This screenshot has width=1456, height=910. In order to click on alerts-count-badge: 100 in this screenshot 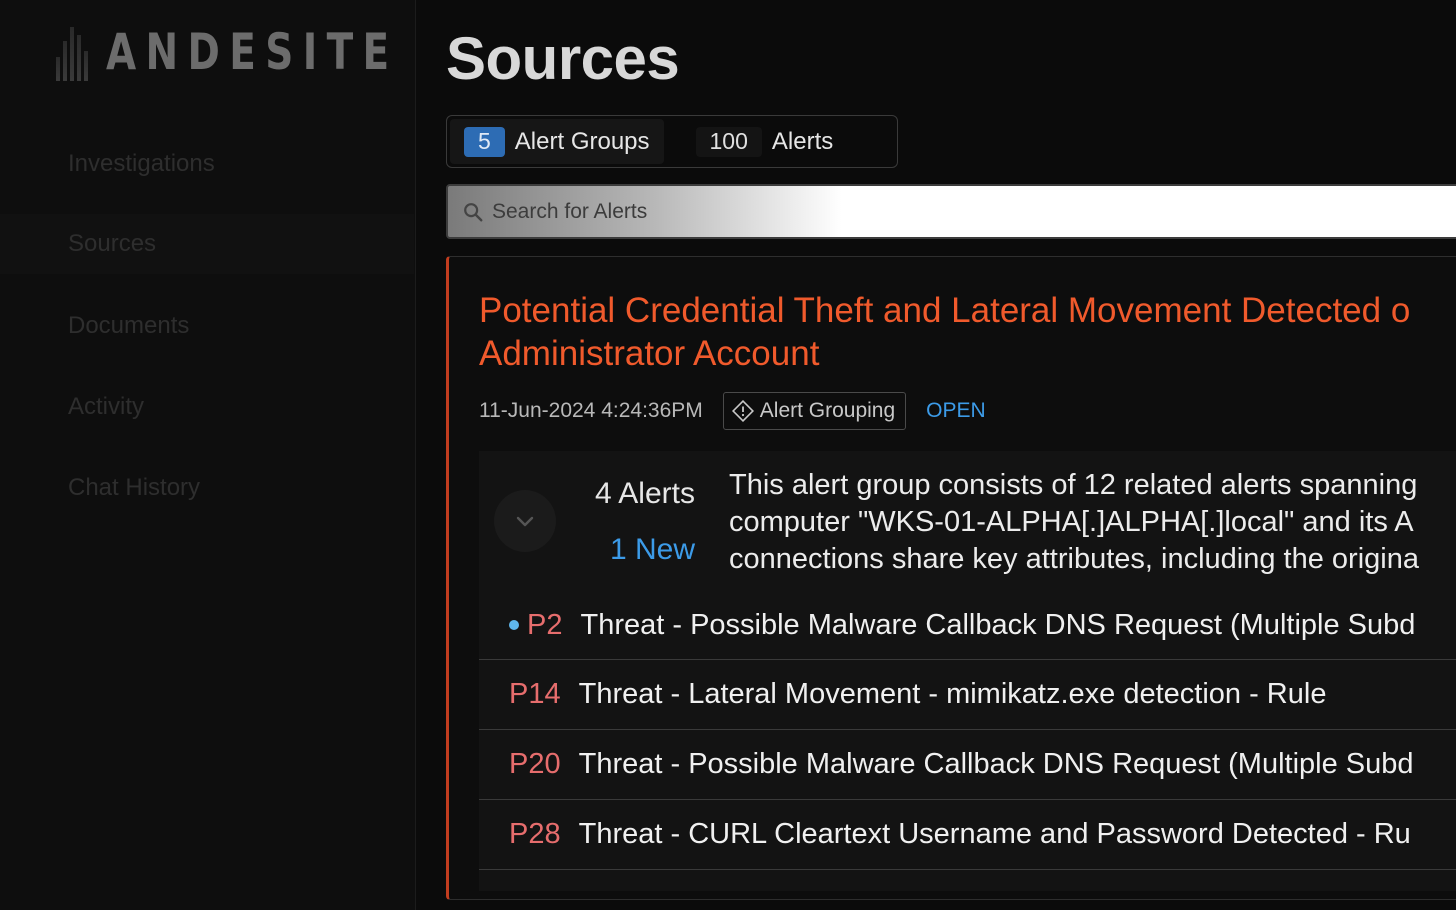, I will do `click(728, 141)`.